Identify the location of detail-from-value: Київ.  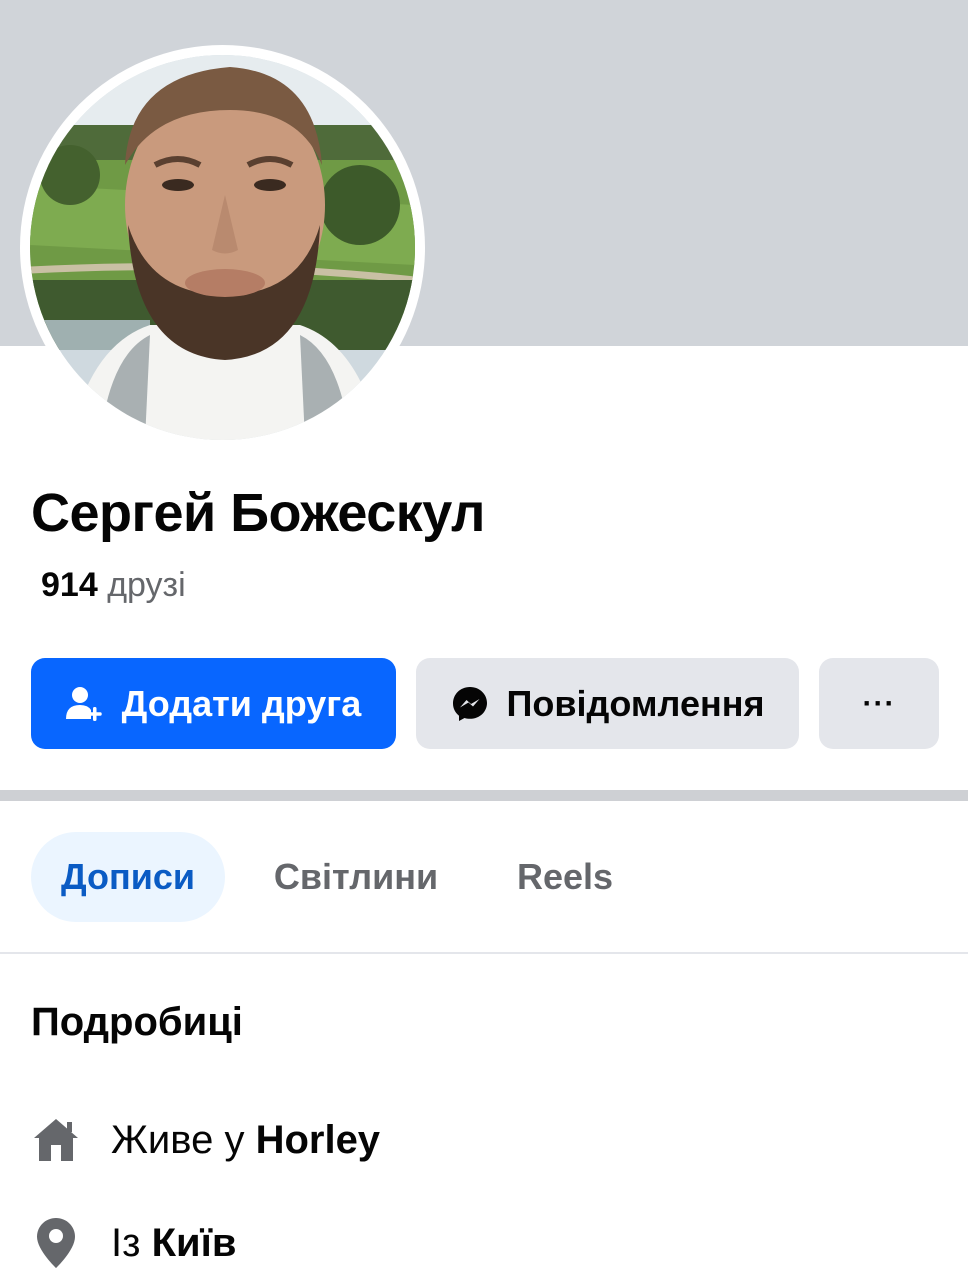
(194, 1243).